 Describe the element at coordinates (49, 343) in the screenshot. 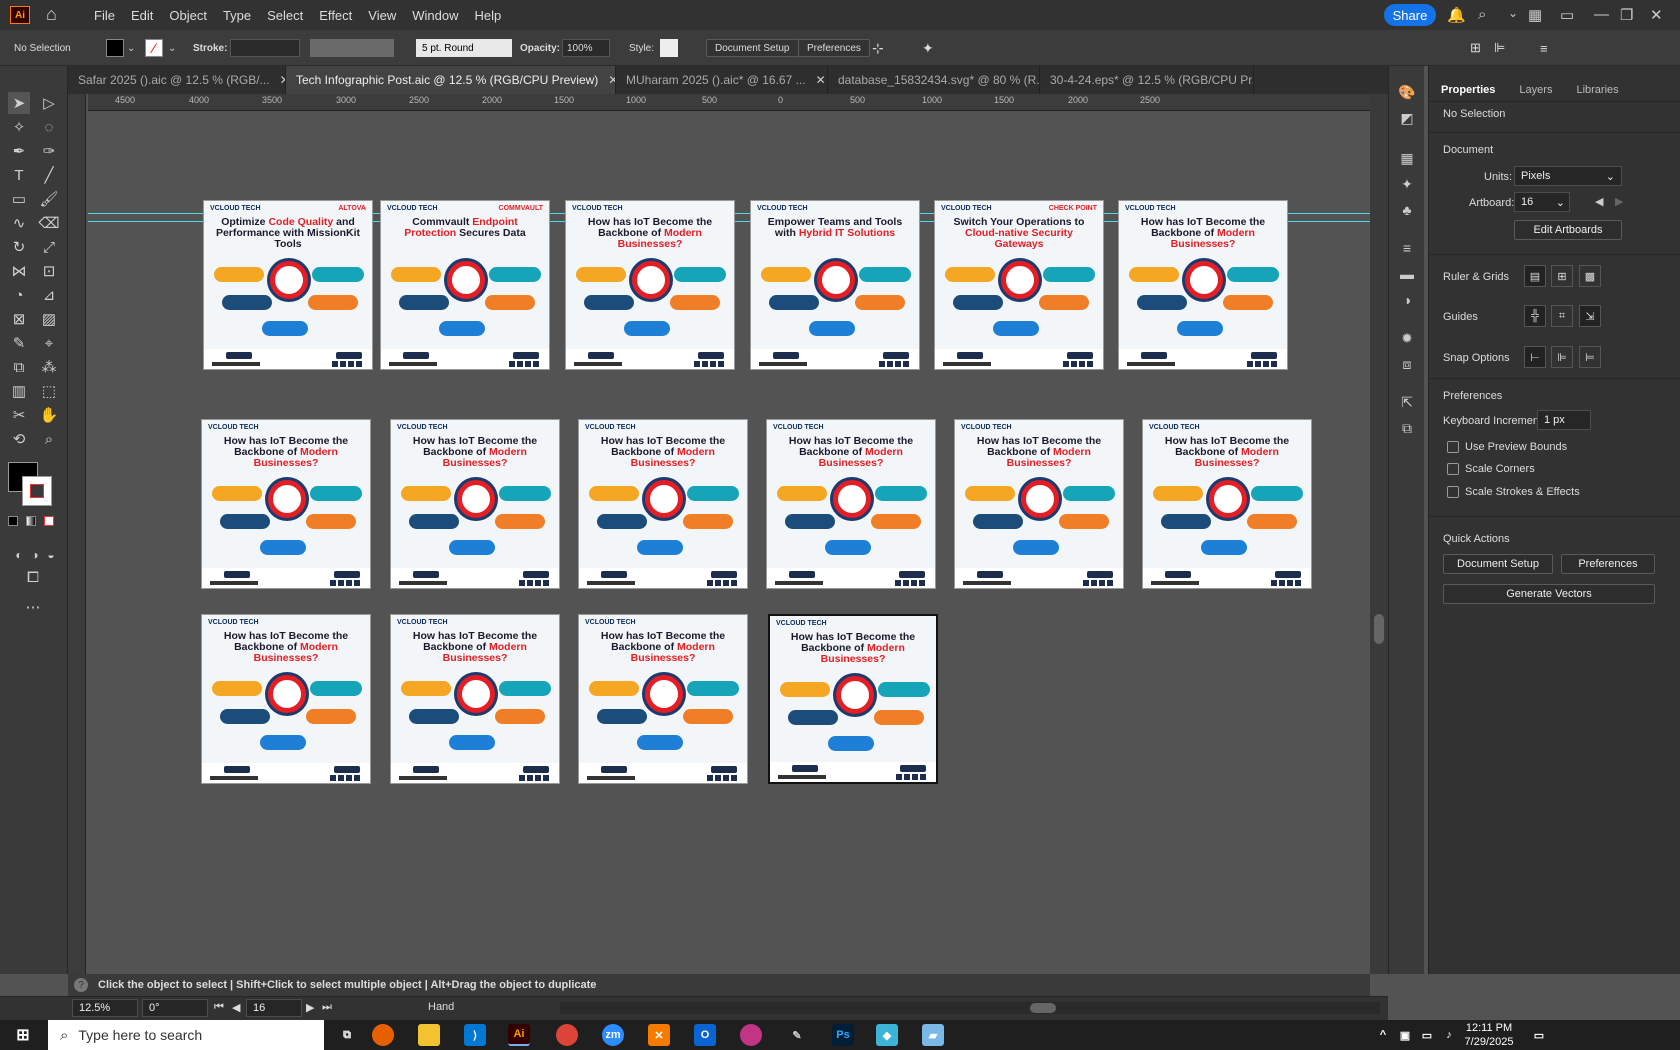

I see `eyedropper-alt-icon: ⌖` at that location.